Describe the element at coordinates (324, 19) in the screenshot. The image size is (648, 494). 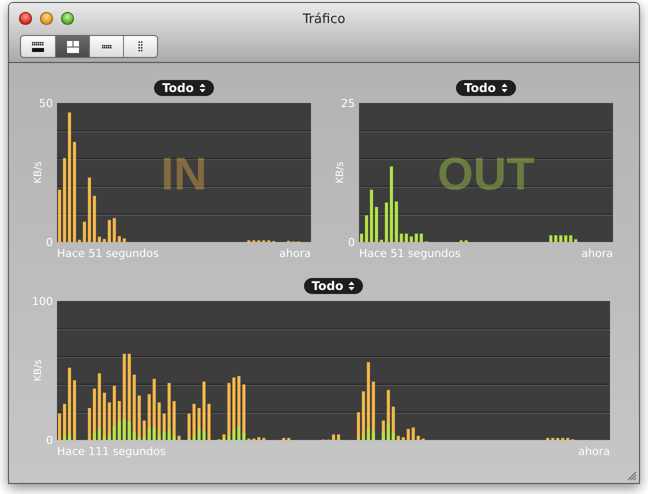
I see `window-title: Tráfico` at that location.